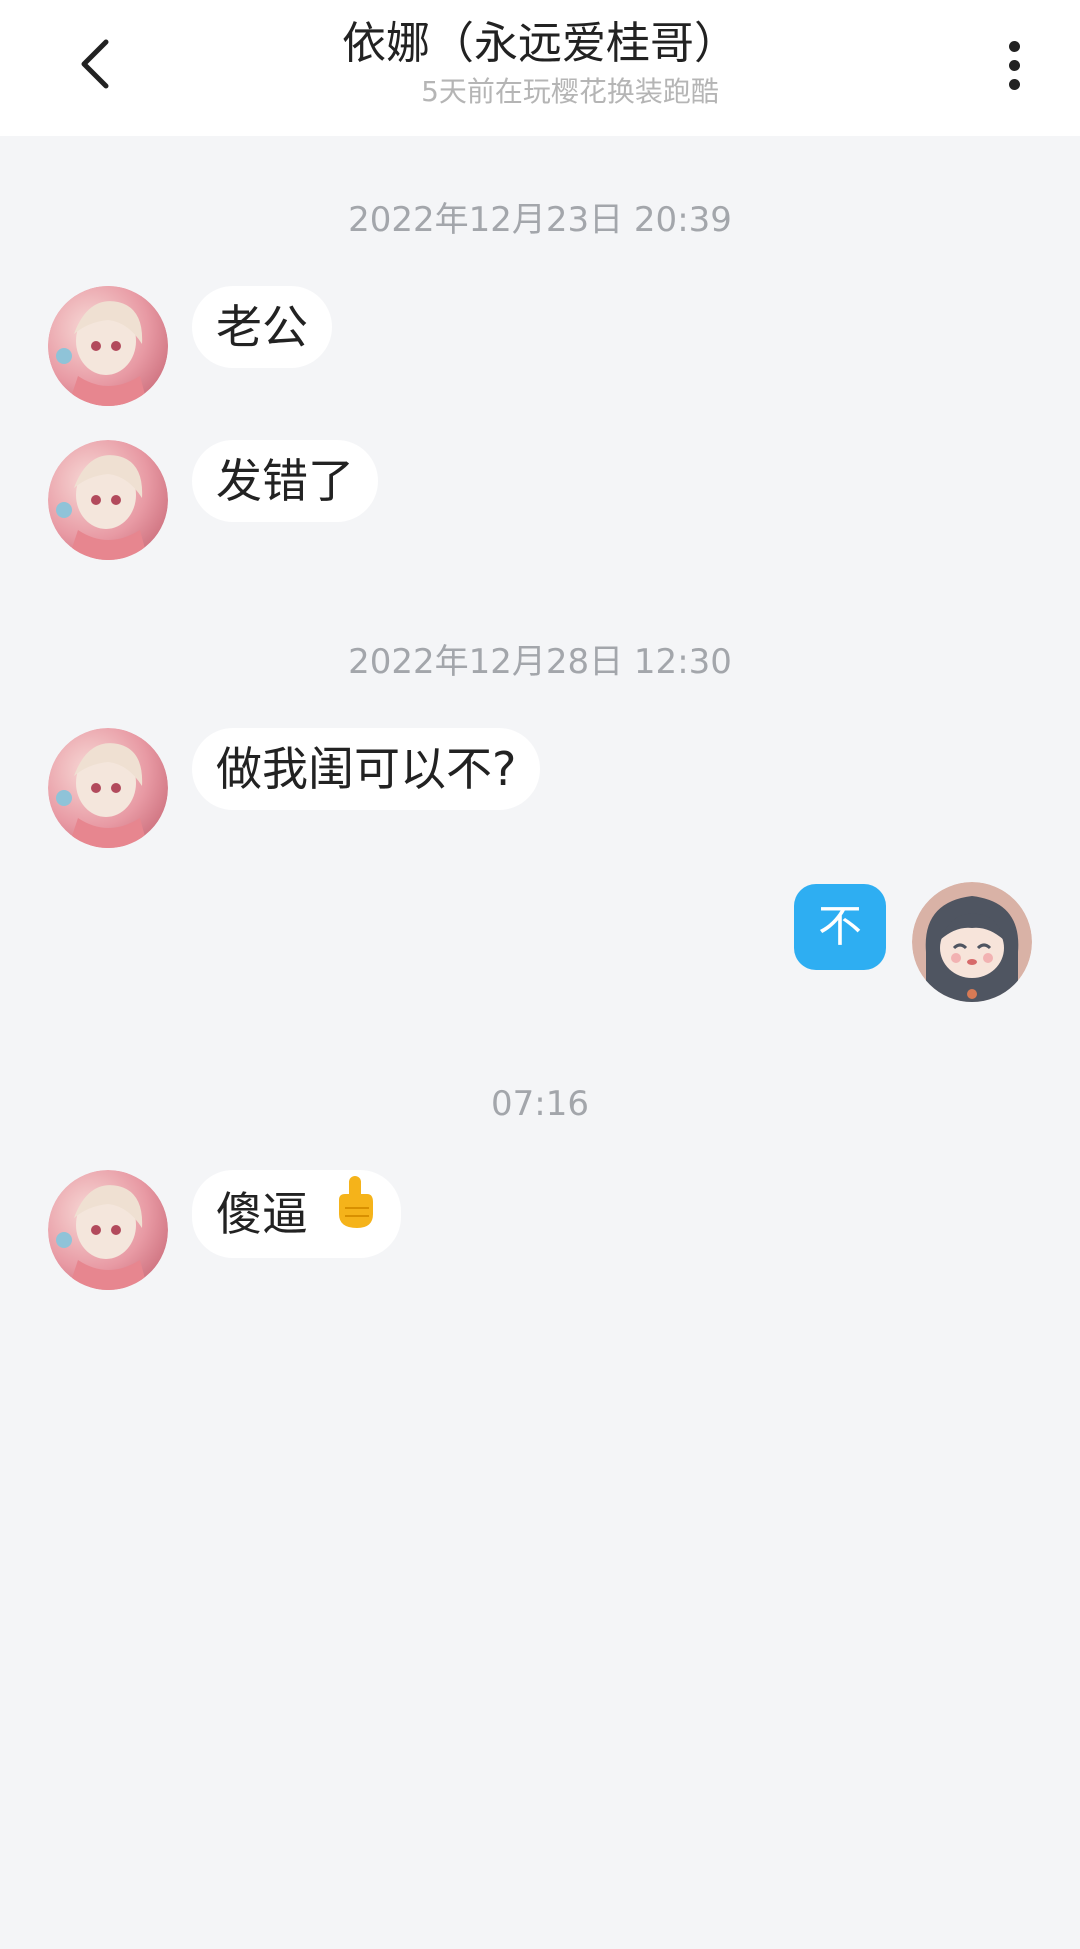 This screenshot has width=1080, height=1949. What do you see at coordinates (570, 91) in the screenshot?
I see `chat-status: 5天前在玩樱花换装跑酷` at bounding box center [570, 91].